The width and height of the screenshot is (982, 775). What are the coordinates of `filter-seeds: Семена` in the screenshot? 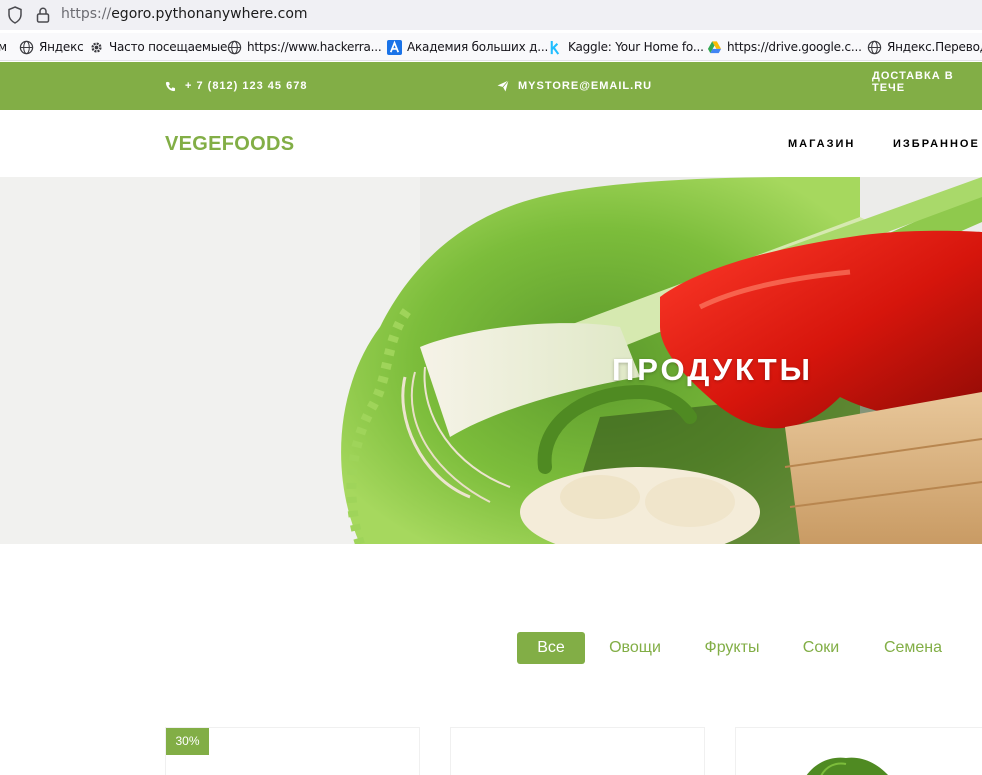 It's located at (913, 648).